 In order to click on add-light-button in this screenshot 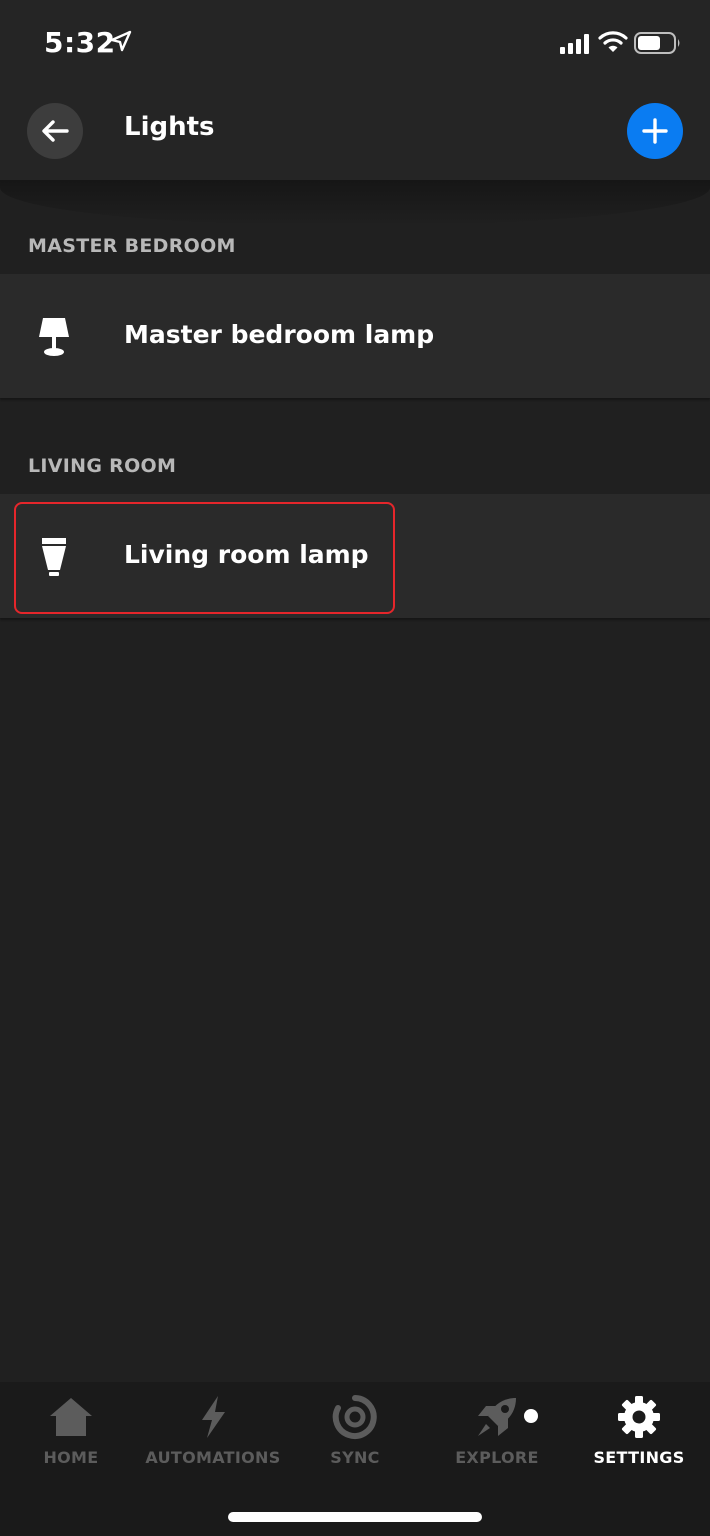, I will do `click(655, 131)`.